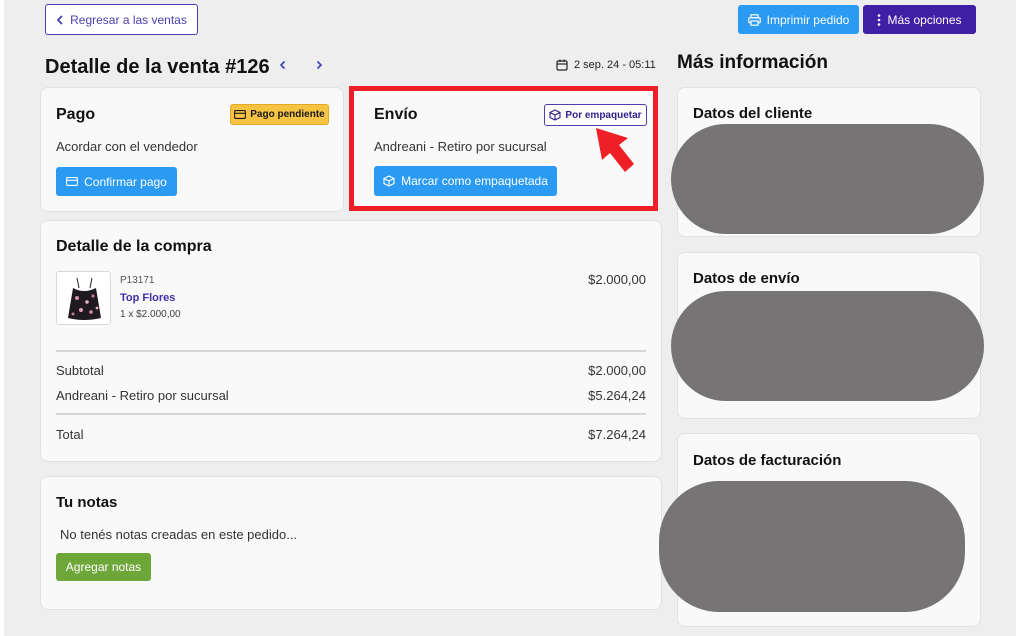 The image size is (1024, 636). What do you see at coordinates (615, 65) in the screenshot?
I see `order-date-text: 2 sep. 24 - 05:11` at bounding box center [615, 65].